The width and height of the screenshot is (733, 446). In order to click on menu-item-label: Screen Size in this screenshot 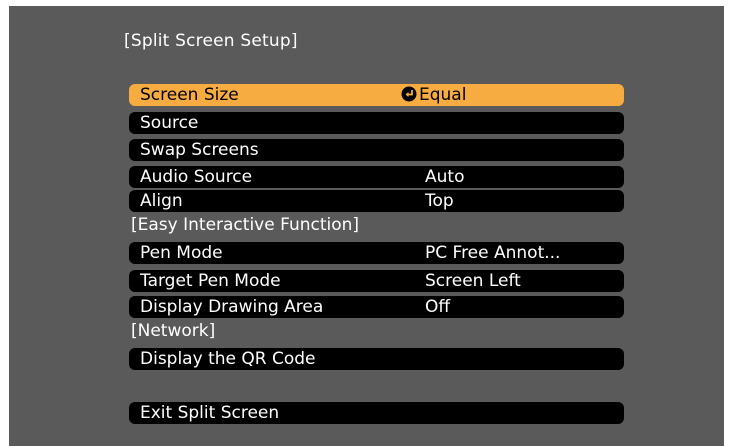, I will do `click(189, 95)`.